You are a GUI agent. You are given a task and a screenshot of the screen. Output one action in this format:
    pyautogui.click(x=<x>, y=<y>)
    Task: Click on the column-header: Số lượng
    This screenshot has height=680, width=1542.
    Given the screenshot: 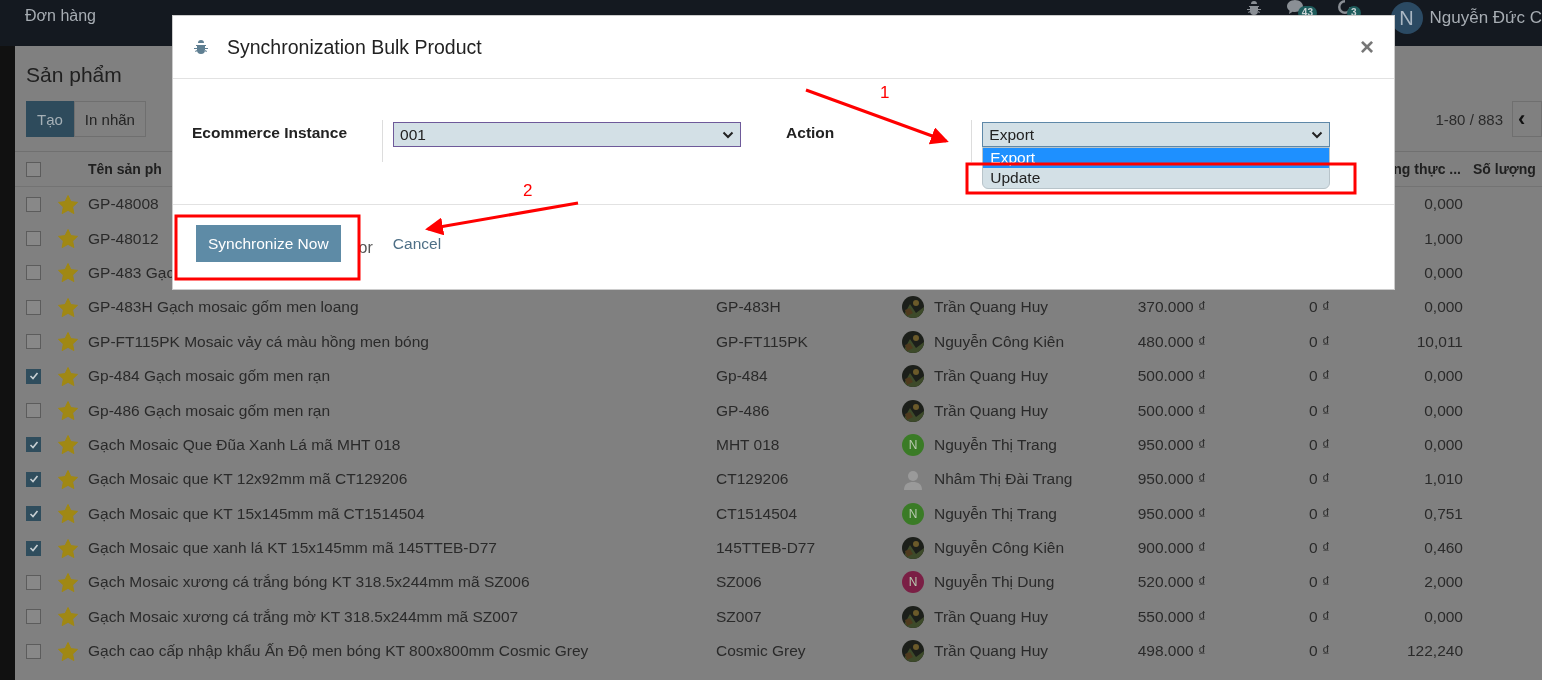 What is the action you would take?
    pyautogui.click(x=1504, y=169)
    